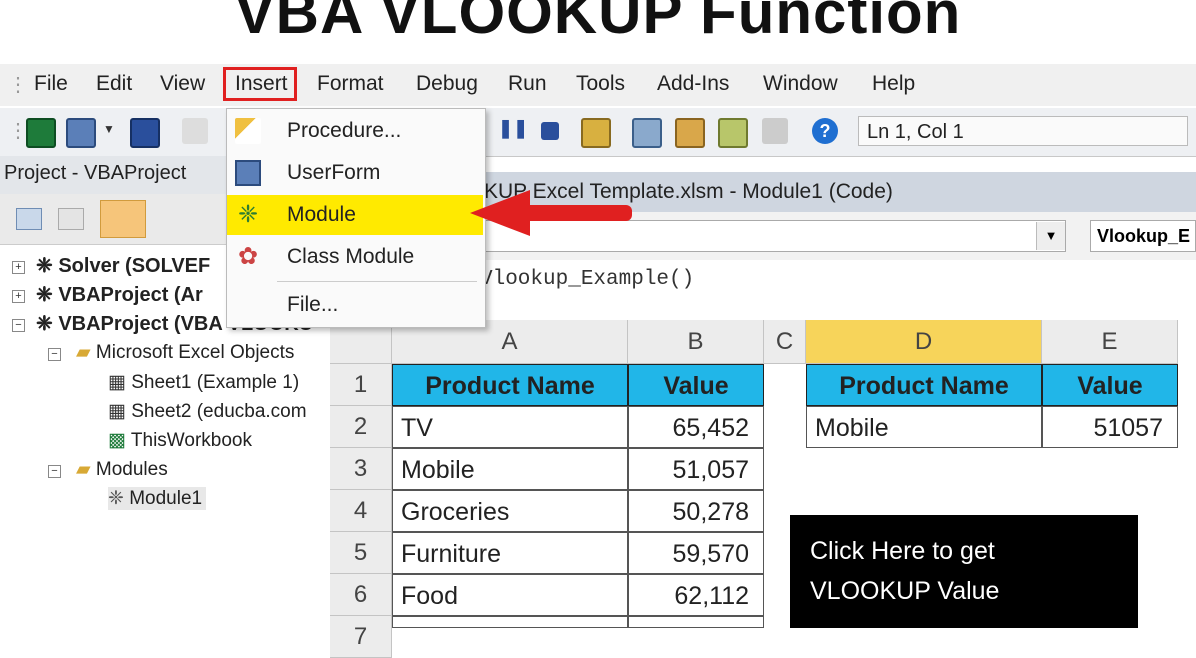 Image resolution: width=1196 pixels, height=658 pixels. What do you see at coordinates (180, 440) in the screenshot?
I see `tree-item-thisworkbook: ▩ ThisWorkbook` at bounding box center [180, 440].